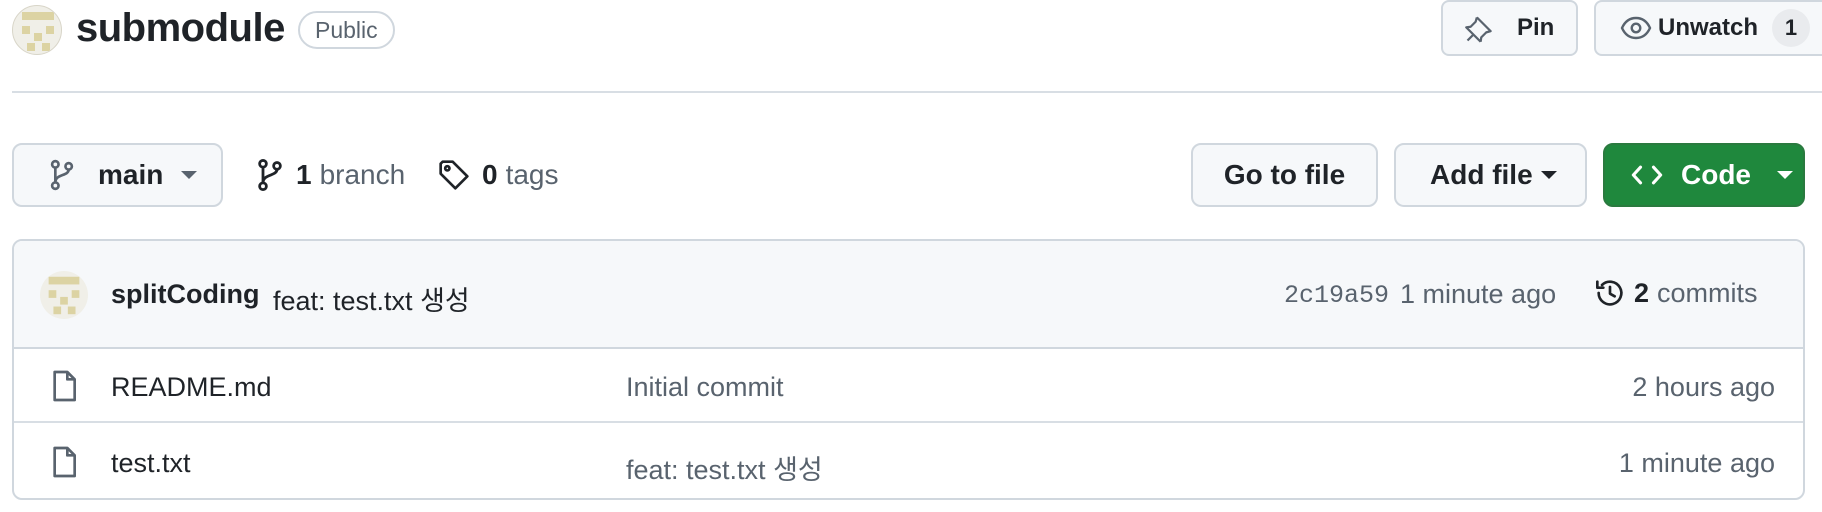 This screenshot has height=512, width=1822. Describe the element at coordinates (1336, 295) in the screenshot. I see `commit-sha: 2c19a59` at that location.